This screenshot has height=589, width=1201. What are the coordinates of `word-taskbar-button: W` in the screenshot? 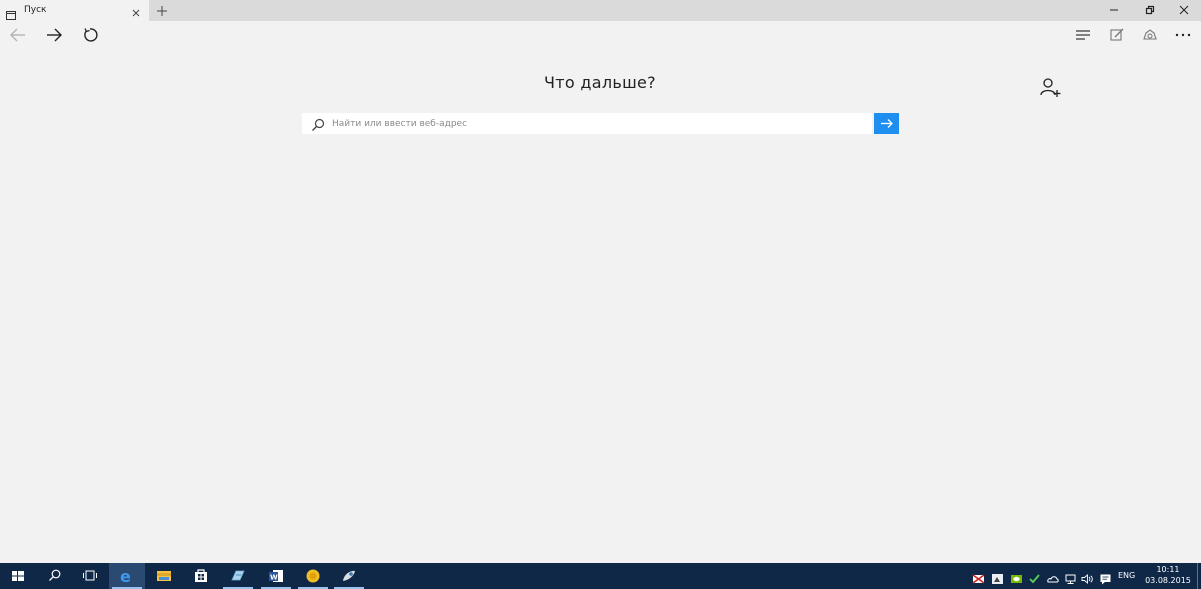 It's located at (276, 576).